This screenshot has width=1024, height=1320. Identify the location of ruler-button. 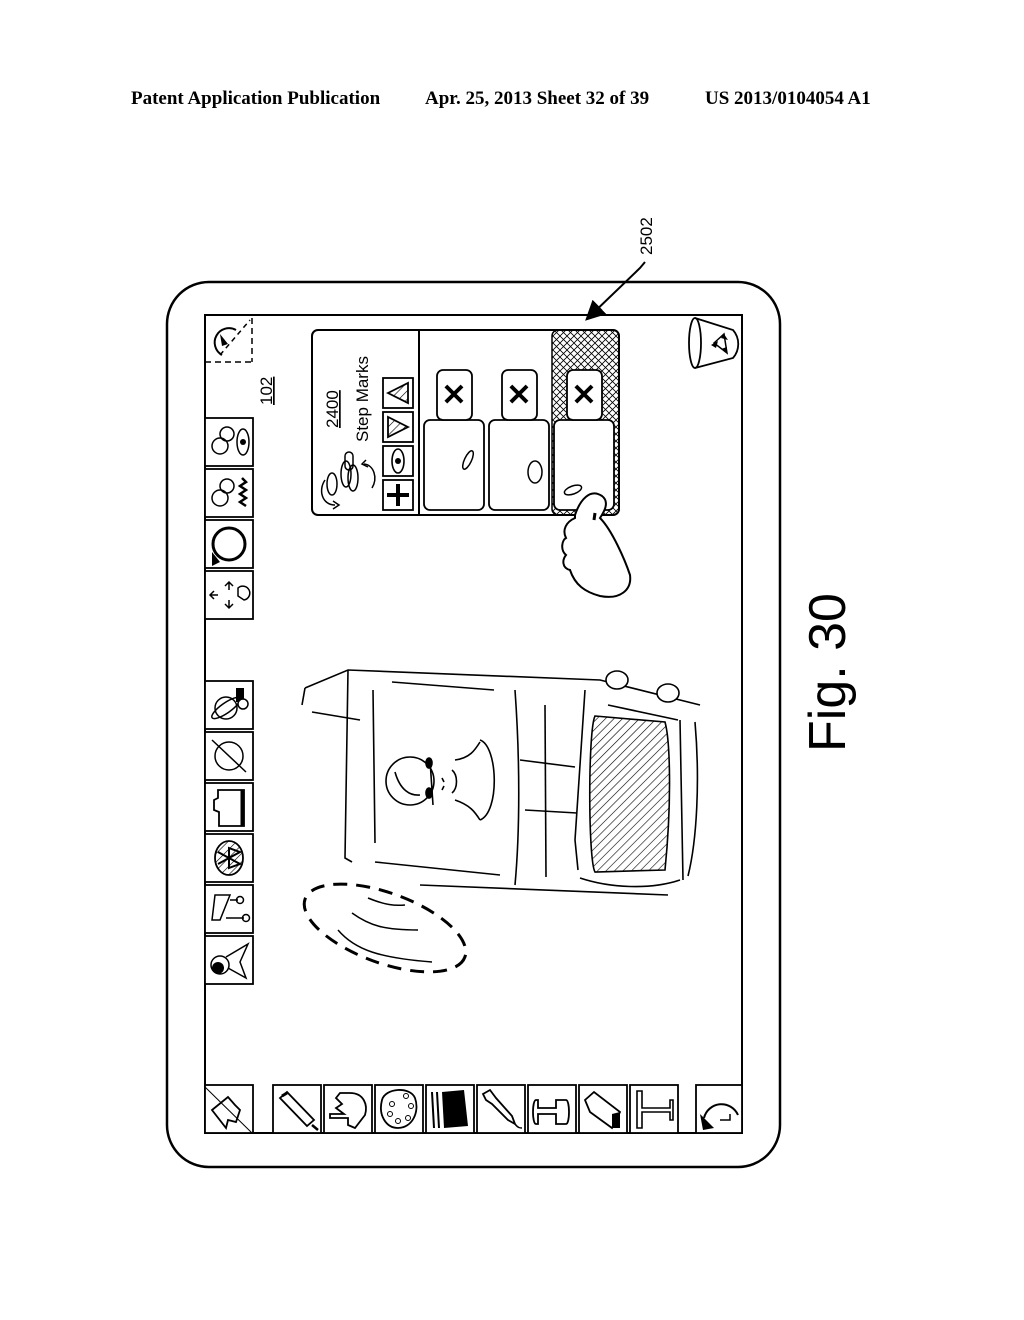
(229, 1109).